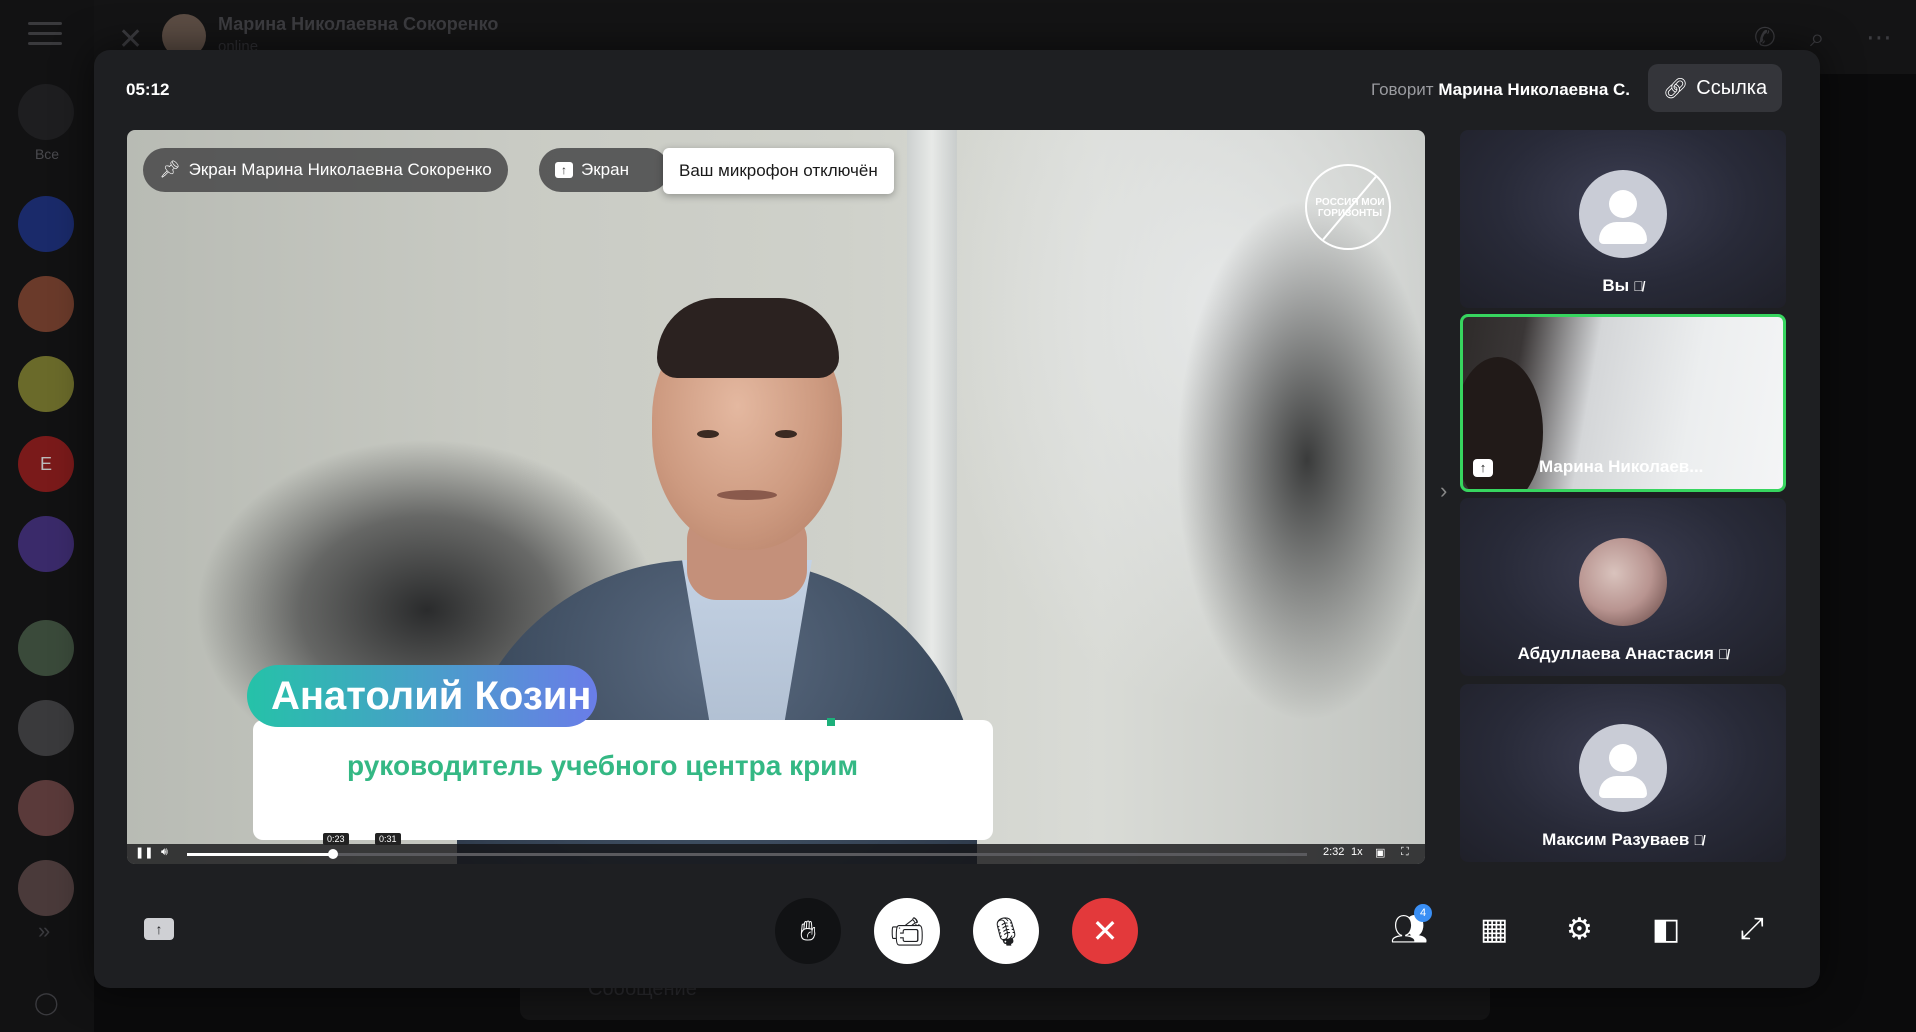  What do you see at coordinates (831, 722) in the screenshot?
I see `caption-dot` at bounding box center [831, 722].